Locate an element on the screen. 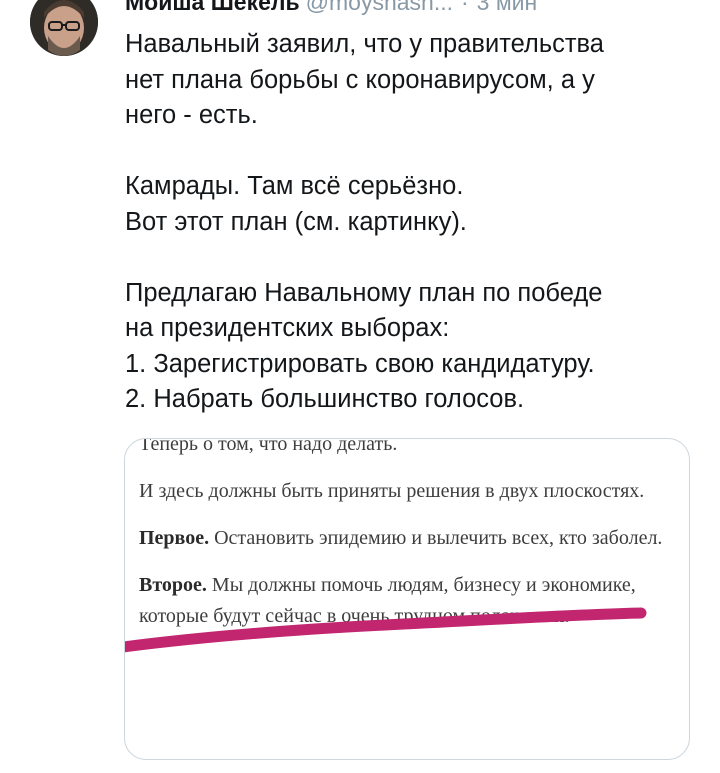  avatar-photo-icon is located at coordinates (64, 28).